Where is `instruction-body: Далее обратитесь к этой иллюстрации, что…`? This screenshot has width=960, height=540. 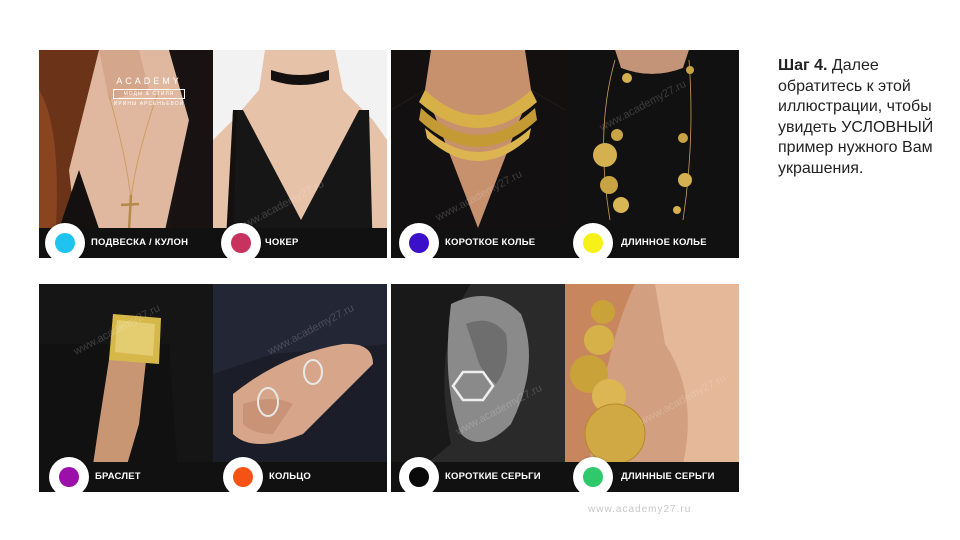 instruction-body: Далее обратитесь к этой иллюстрации, что… is located at coordinates (856, 117).